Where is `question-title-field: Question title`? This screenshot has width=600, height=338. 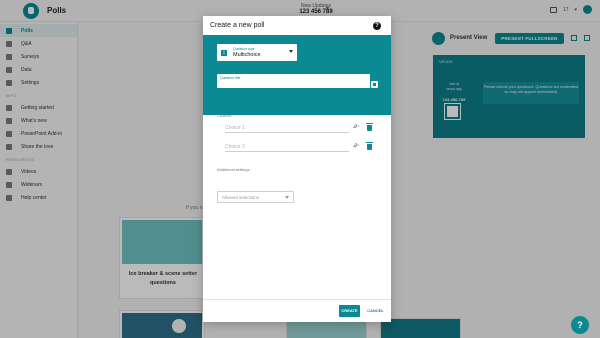 question-title-field: Question title is located at coordinates (293, 81).